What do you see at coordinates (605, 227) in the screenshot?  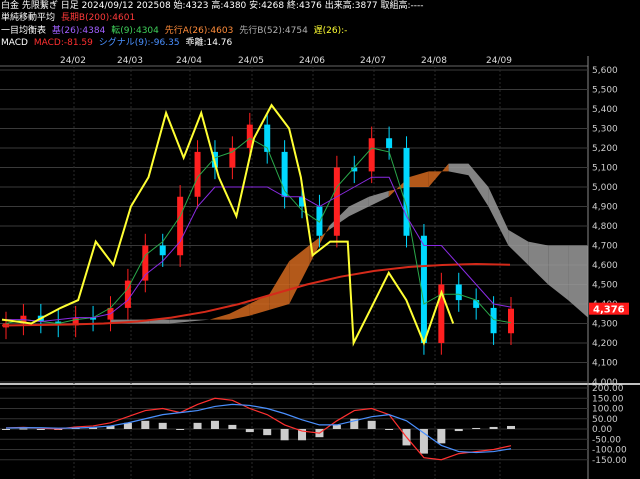 I see `price-tick-label: 4,800` at bounding box center [605, 227].